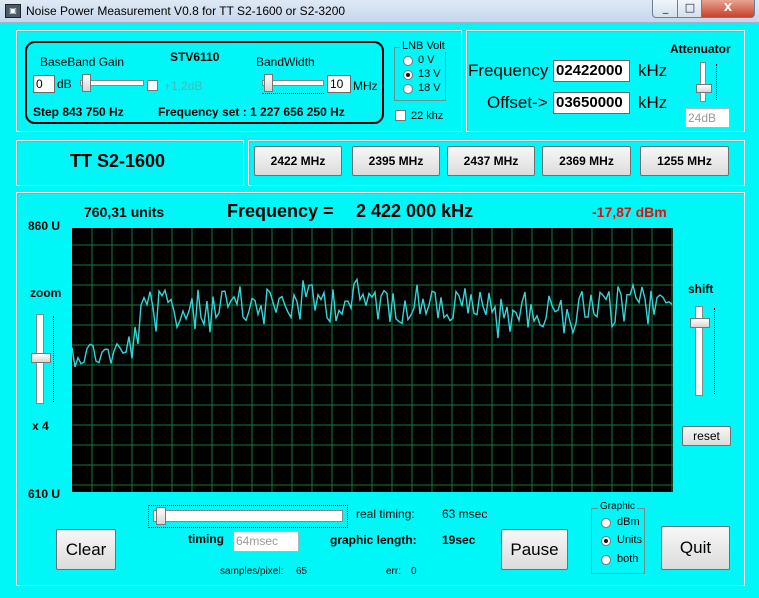 The image size is (759, 598). What do you see at coordinates (606, 560) in the screenshot?
I see `graphic-radio-both` at bounding box center [606, 560].